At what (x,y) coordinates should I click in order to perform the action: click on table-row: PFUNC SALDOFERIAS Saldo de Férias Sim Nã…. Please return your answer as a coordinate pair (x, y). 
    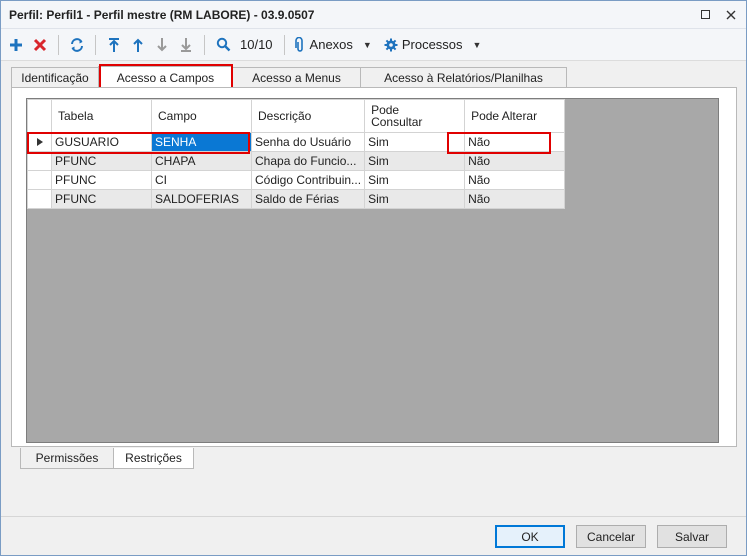
    Looking at the image, I should click on (296, 199).